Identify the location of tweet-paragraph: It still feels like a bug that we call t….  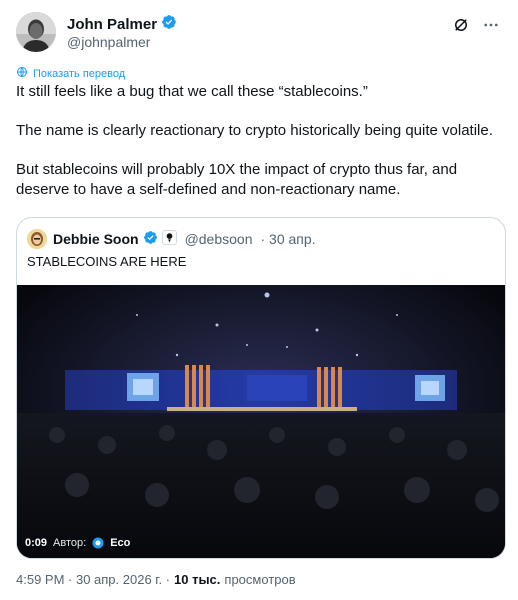
(192, 91).